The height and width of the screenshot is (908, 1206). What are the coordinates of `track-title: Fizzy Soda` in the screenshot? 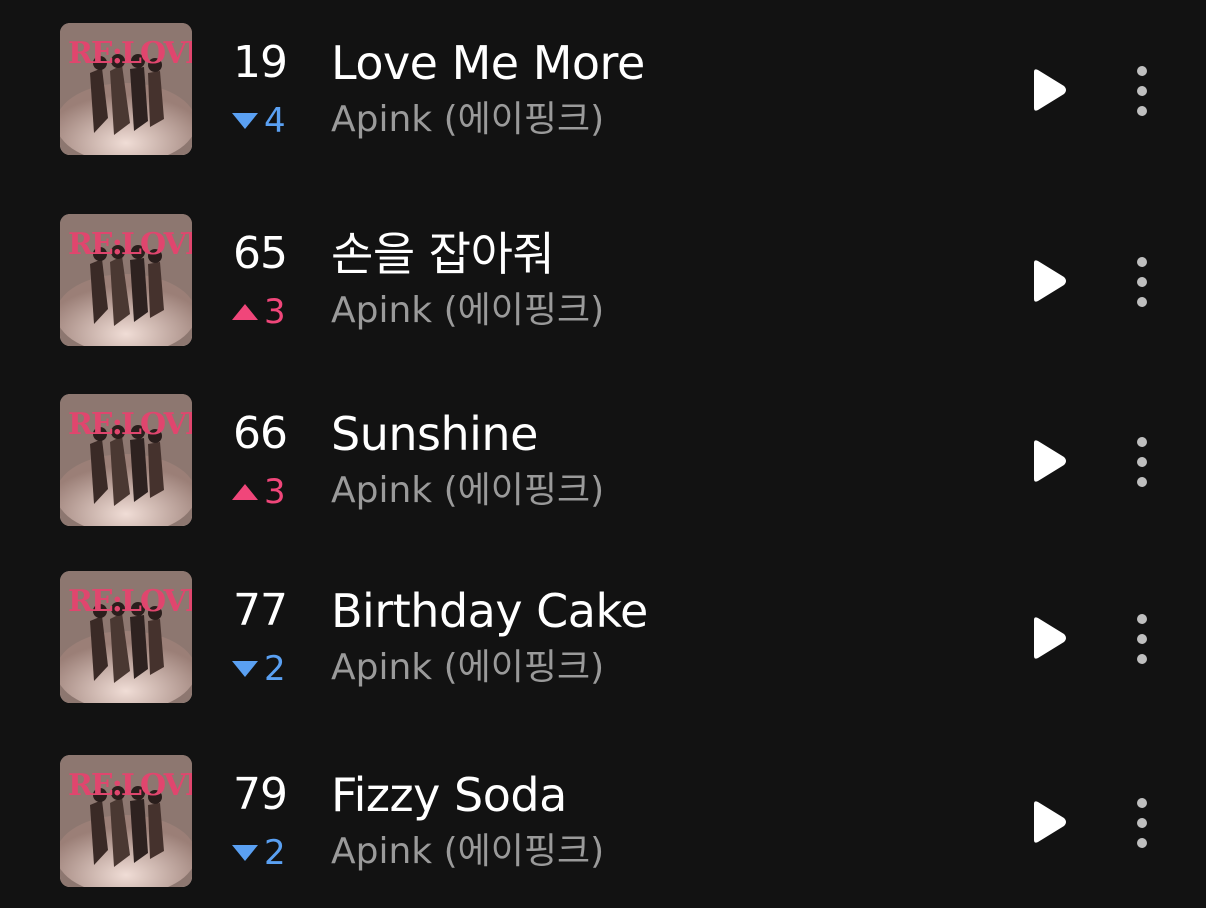 It's located at (449, 795).